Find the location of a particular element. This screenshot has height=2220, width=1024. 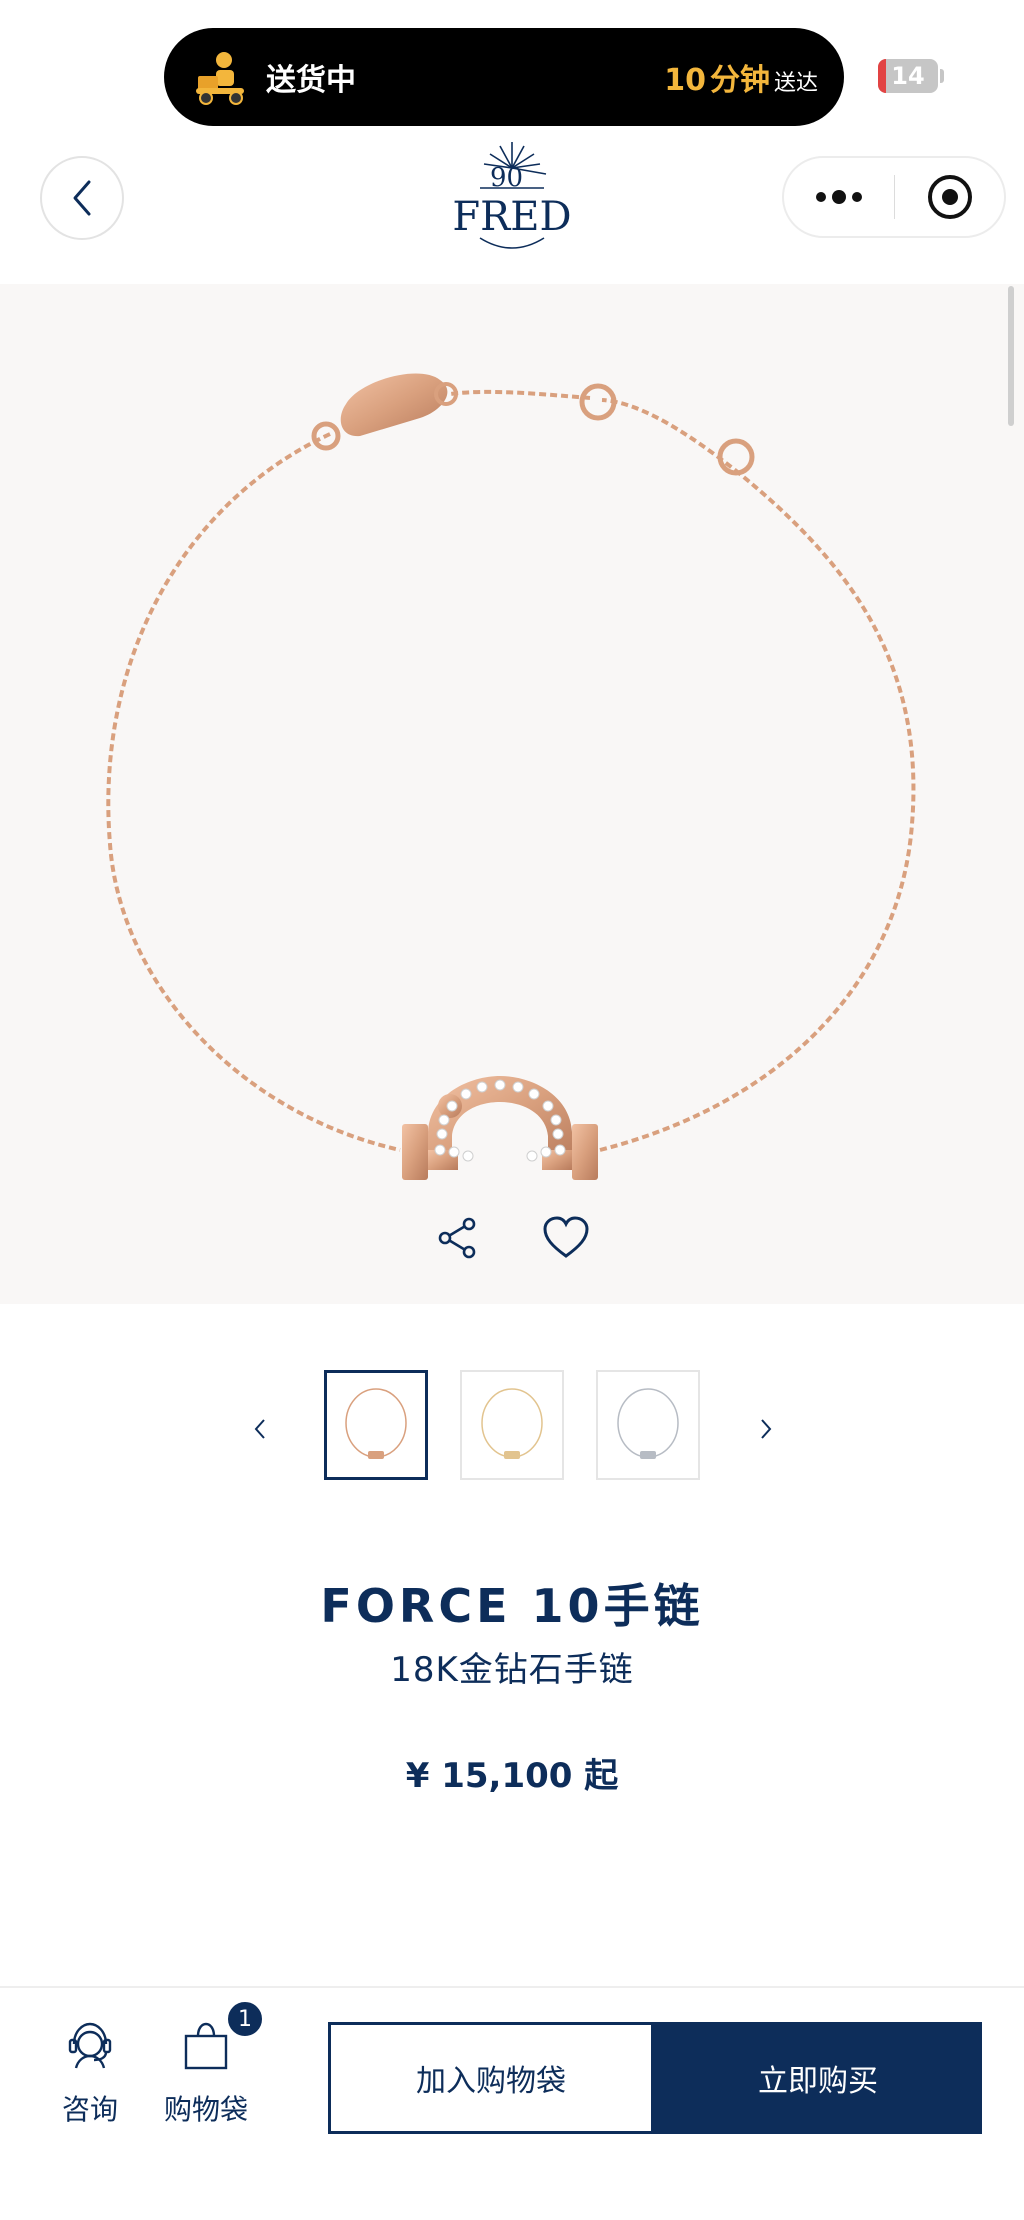

chevron-right-icon is located at coordinates (766, 1429).